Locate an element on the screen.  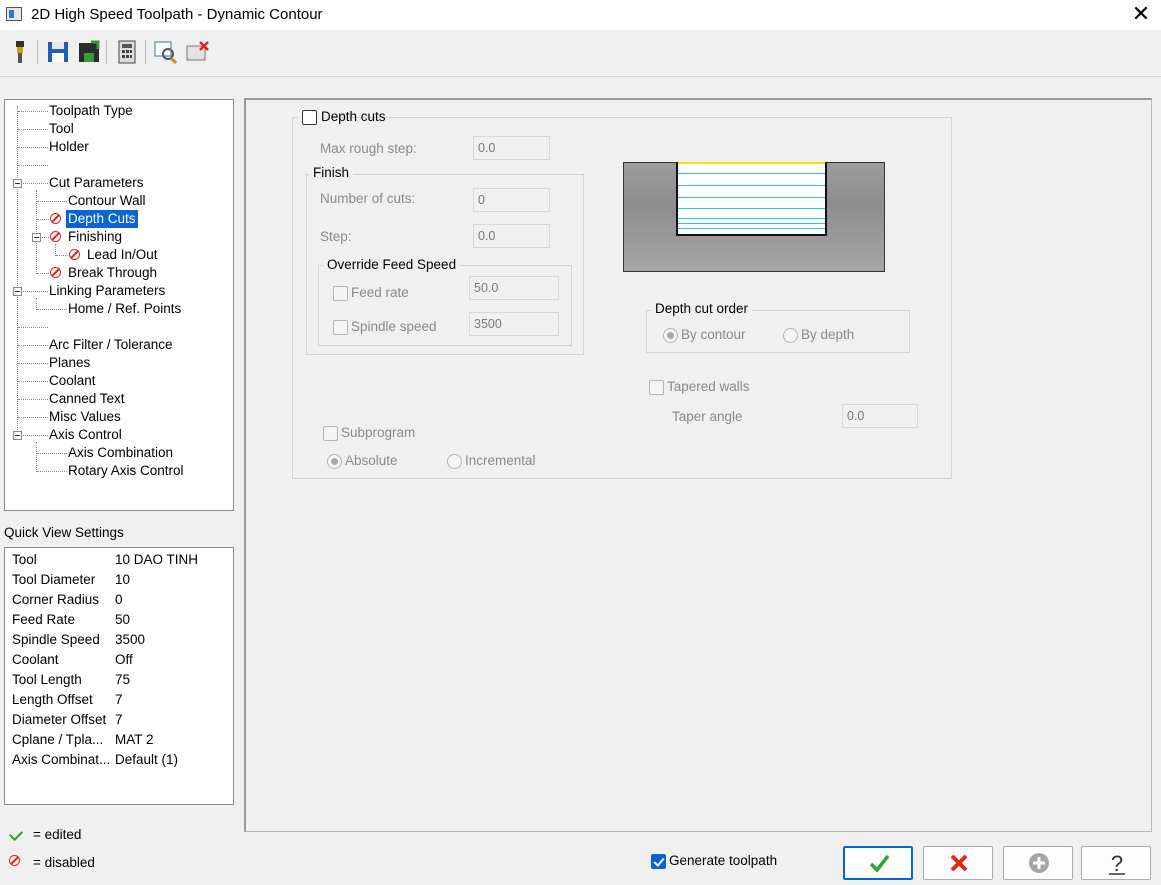
generate-toolpath-label: Generate toolpath is located at coordinates (723, 860).